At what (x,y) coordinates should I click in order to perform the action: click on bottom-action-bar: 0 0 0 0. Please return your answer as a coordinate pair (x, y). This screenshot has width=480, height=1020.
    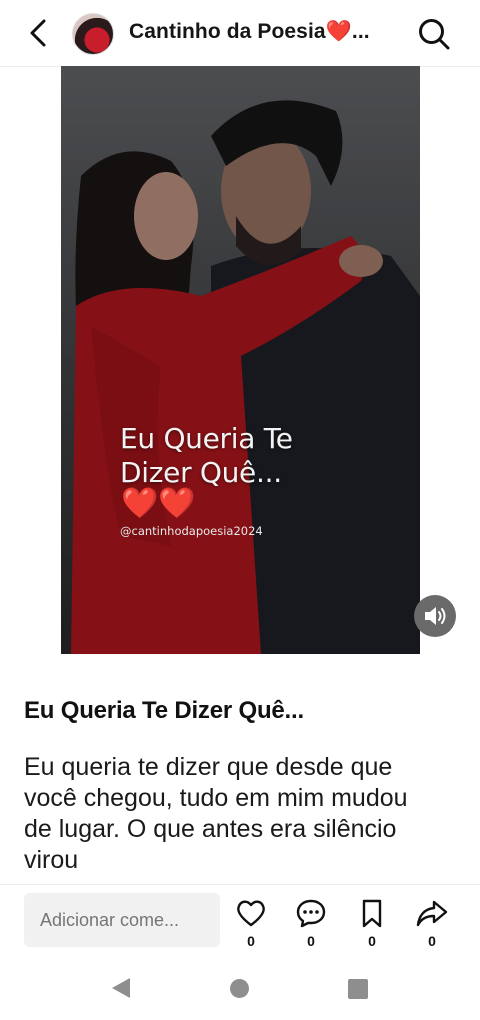
    Looking at the image, I should click on (240, 924).